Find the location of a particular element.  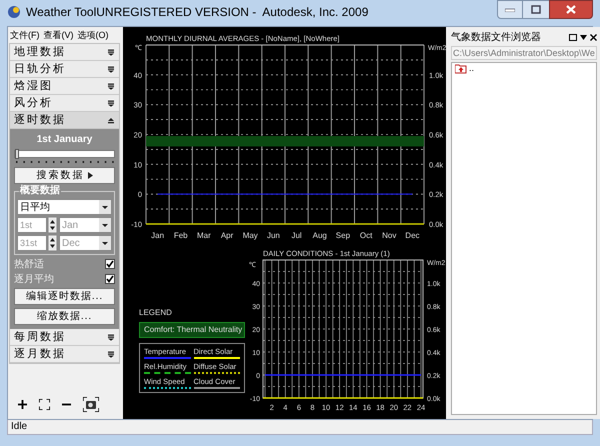

axis-label: Mar is located at coordinates (204, 235).